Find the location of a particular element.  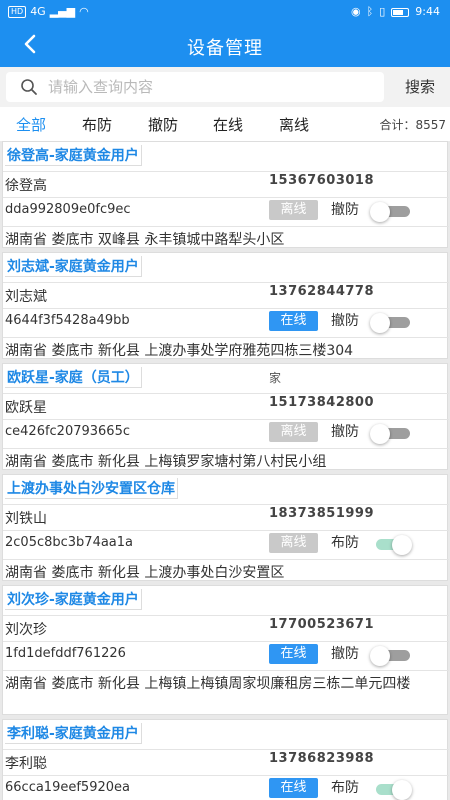

device-id: 66cca19eef5920ea is located at coordinates (67, 787).